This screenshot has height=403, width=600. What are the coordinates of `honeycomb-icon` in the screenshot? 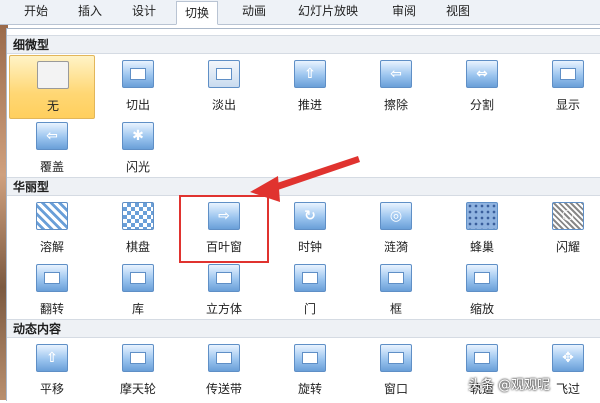 It's located at (482, 216).